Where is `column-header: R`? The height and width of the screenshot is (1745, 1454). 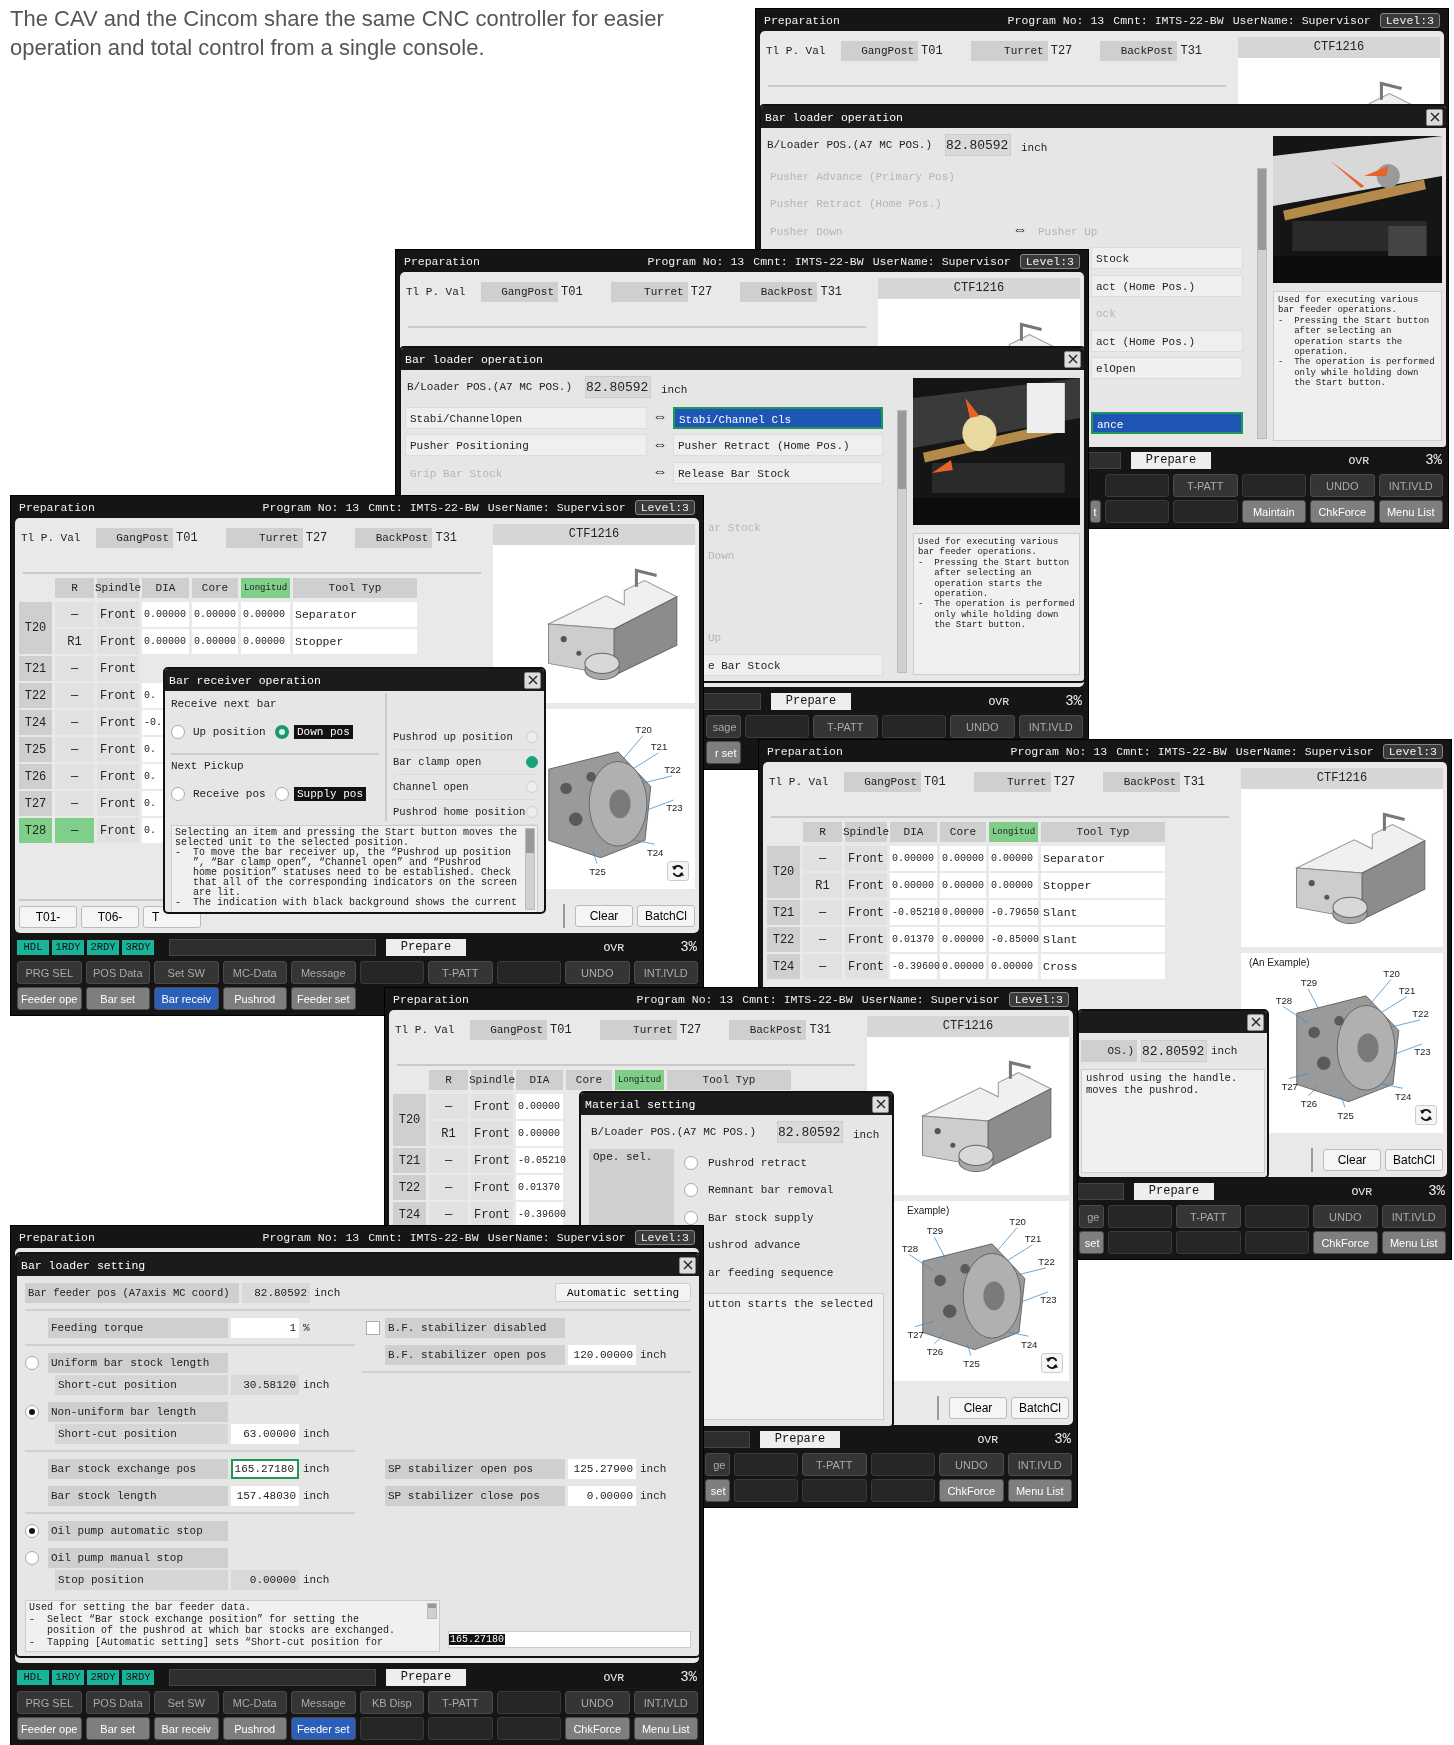
column-header: R is located at coordinates (822, 832).